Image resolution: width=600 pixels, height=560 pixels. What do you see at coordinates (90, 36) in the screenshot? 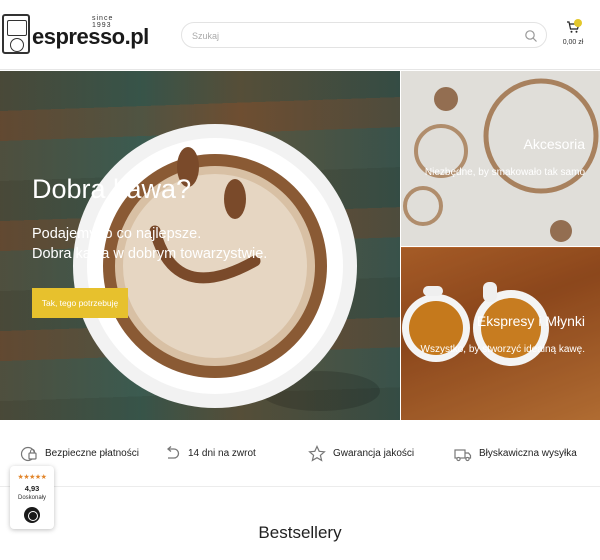
I see `logo-text: espresso.pl` at bounding box center [90, 36].